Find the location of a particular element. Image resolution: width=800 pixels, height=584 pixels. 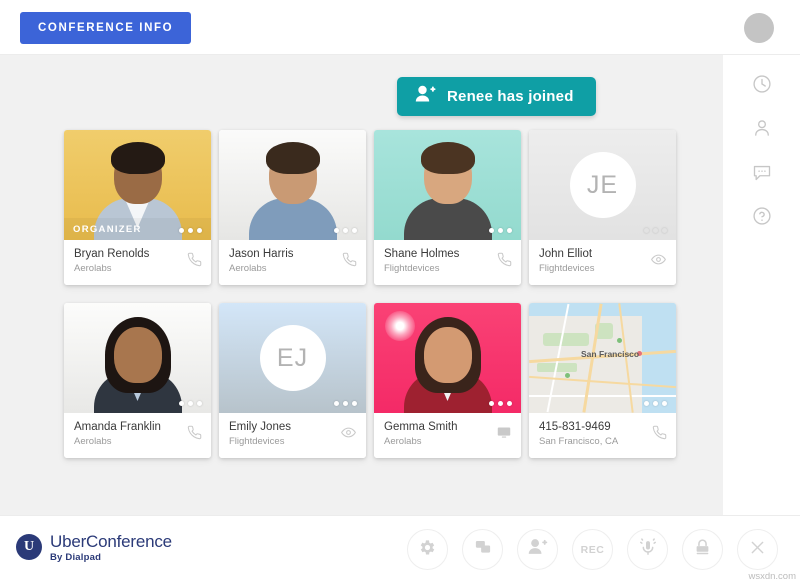

participant-info: 415-831-9469 San Francisco, CA is located at coordinates (602, 435).